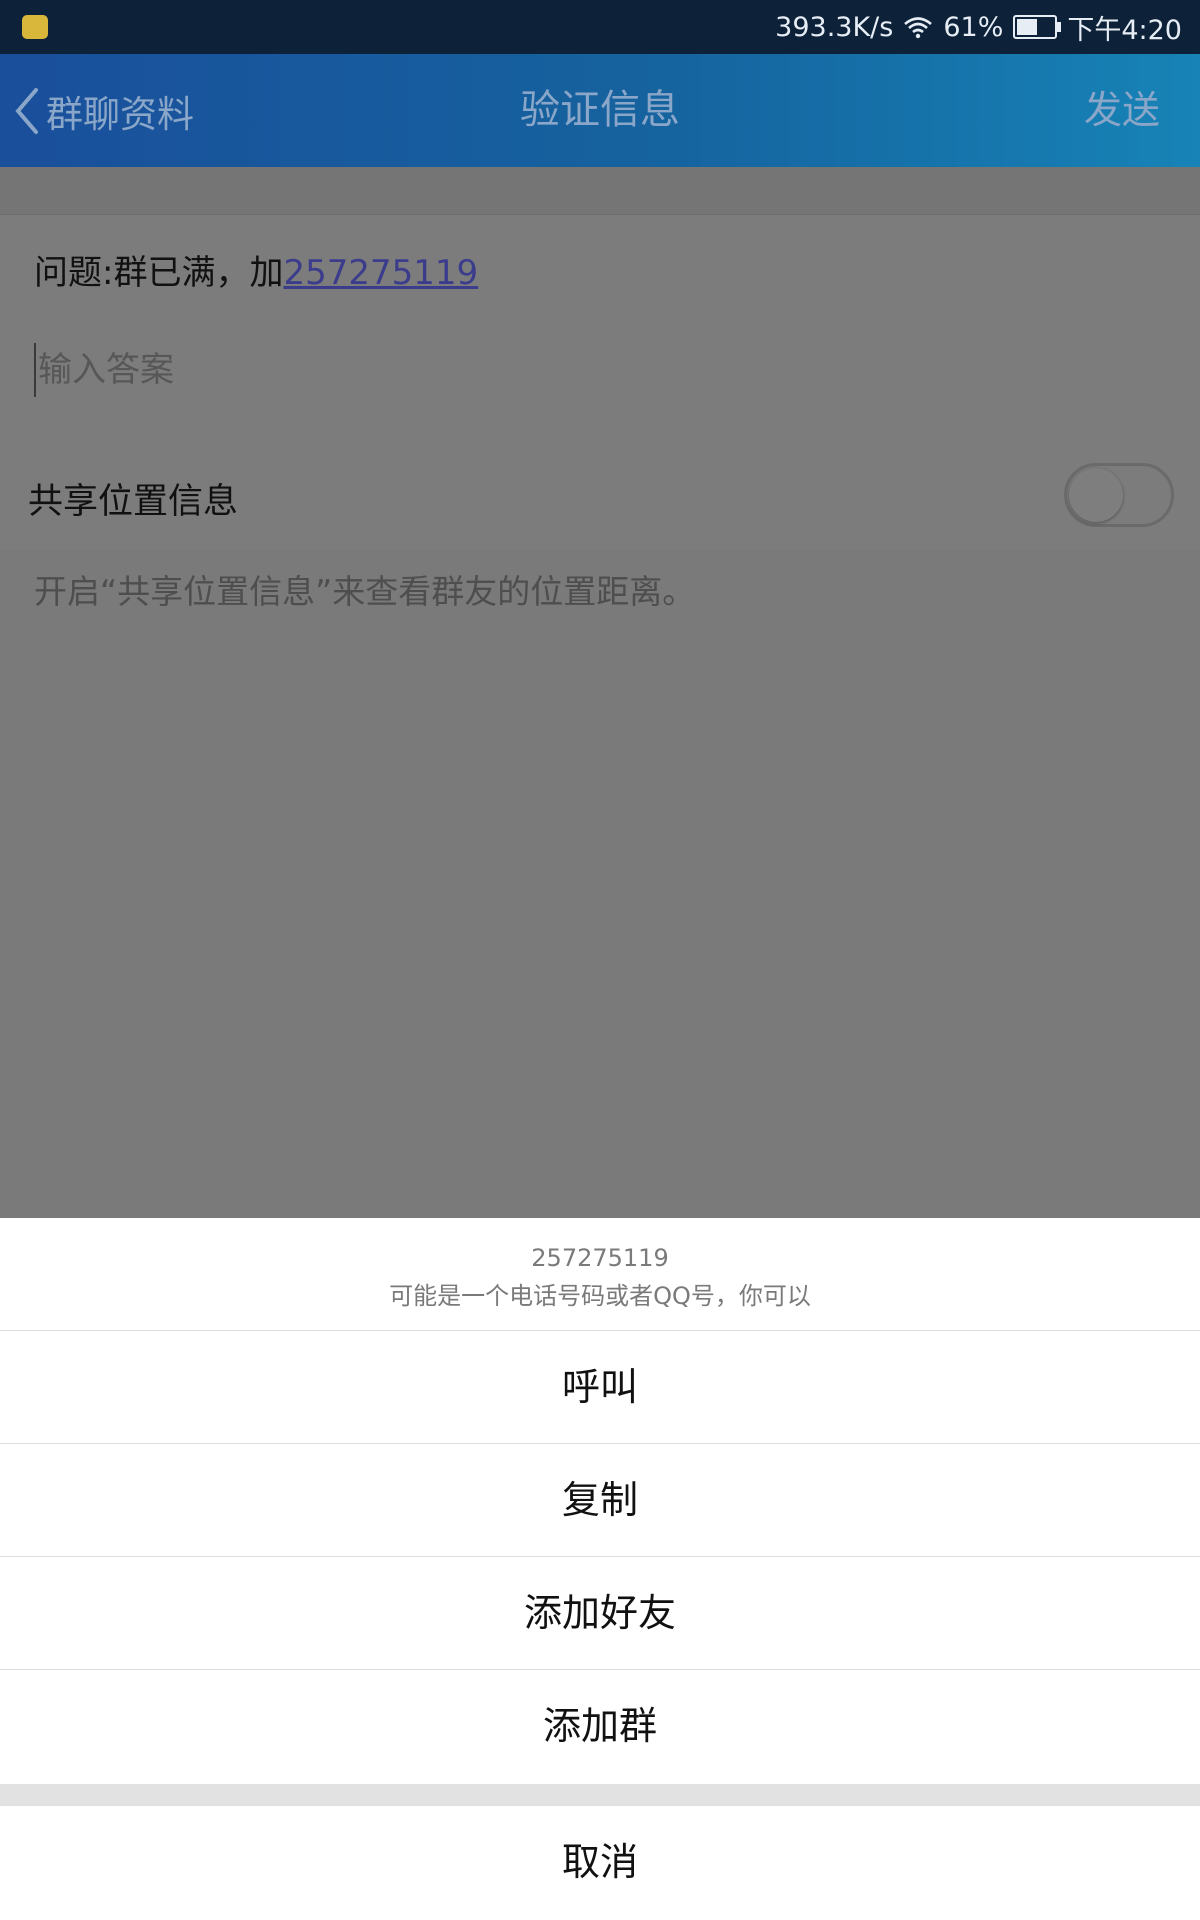  I want to click on action-sheet-header: 257275119 可能是一个电话号码或者QQ号，你可以, so click(600, 1274).